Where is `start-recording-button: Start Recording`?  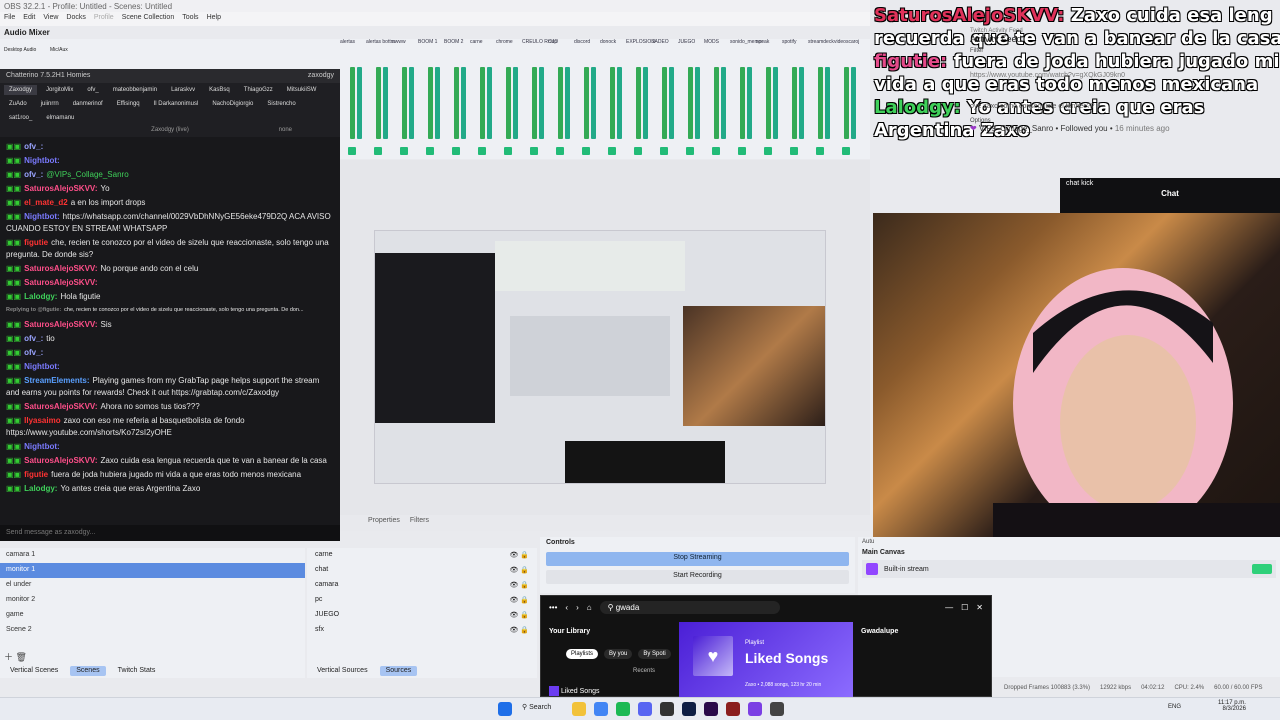
start-recording-button: Start Recording is located at coordinates (697, 577).